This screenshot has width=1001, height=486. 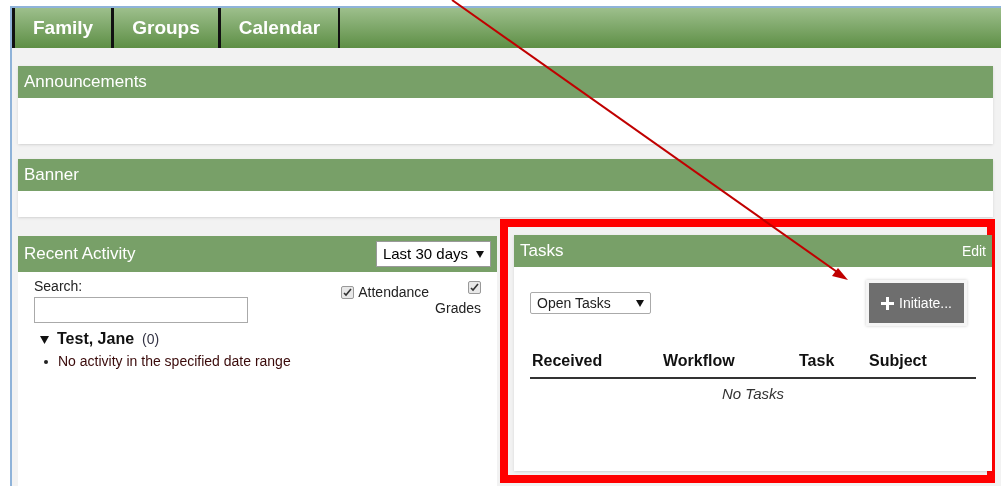 I want to click on nav-tab: Calendar, so click(x=279, y=28).